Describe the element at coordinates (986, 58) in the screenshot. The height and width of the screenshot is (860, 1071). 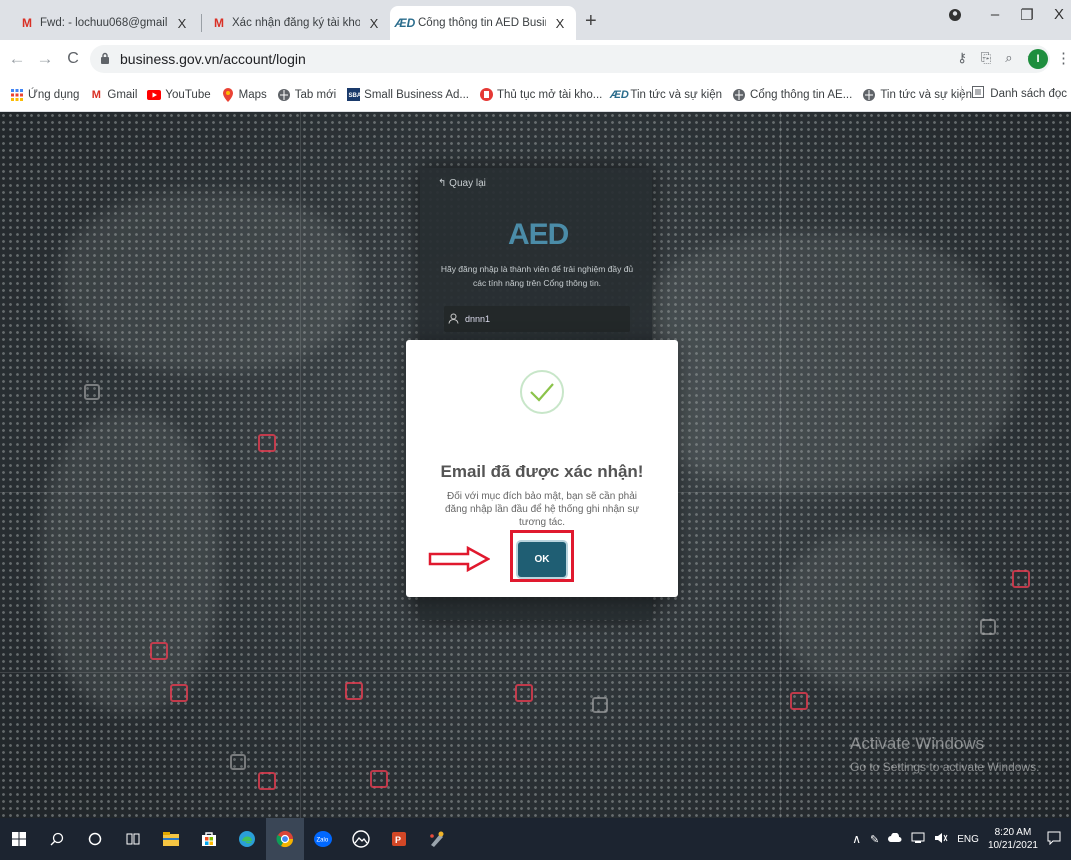
I see `translate-icon: ⎘` at that location.